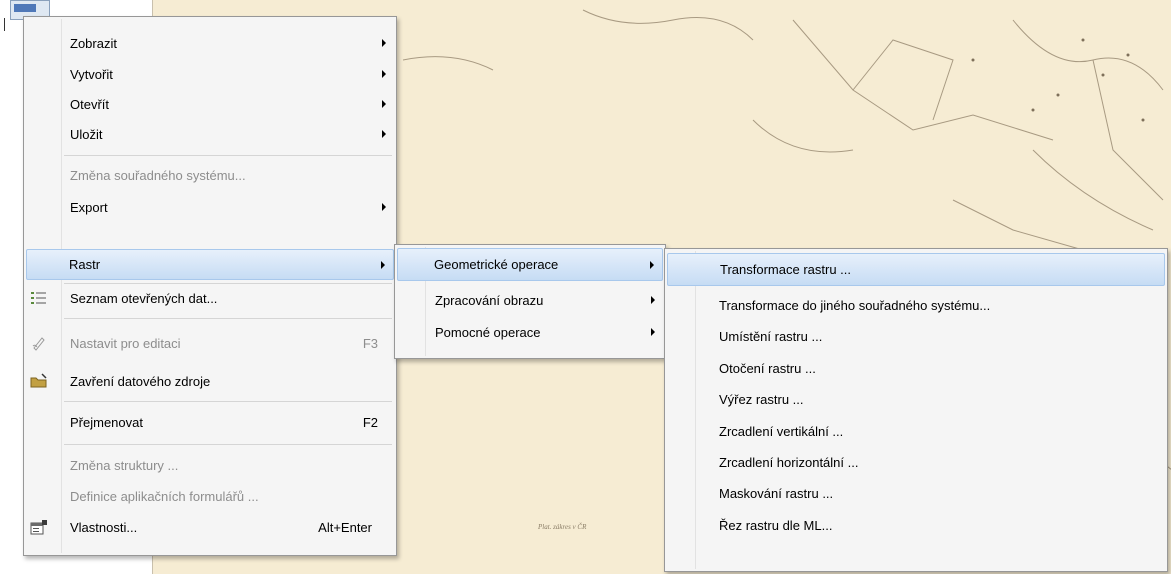 This screenshot has width=1171, height=574. What do you see at coordinates (496, 264) in the screenshot?
I see `menu-item-label: Geometrické operace` at bounding box center [496, 264].